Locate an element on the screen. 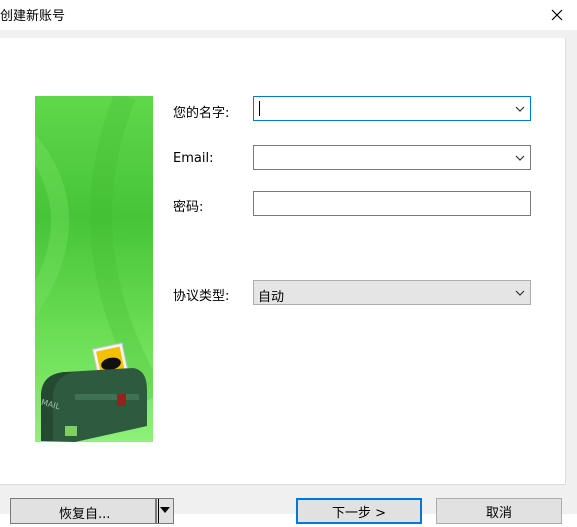 The height and width of the screenshot is (527, 577). protocol-label: 协议类型: is located at coordinates (201, 296).